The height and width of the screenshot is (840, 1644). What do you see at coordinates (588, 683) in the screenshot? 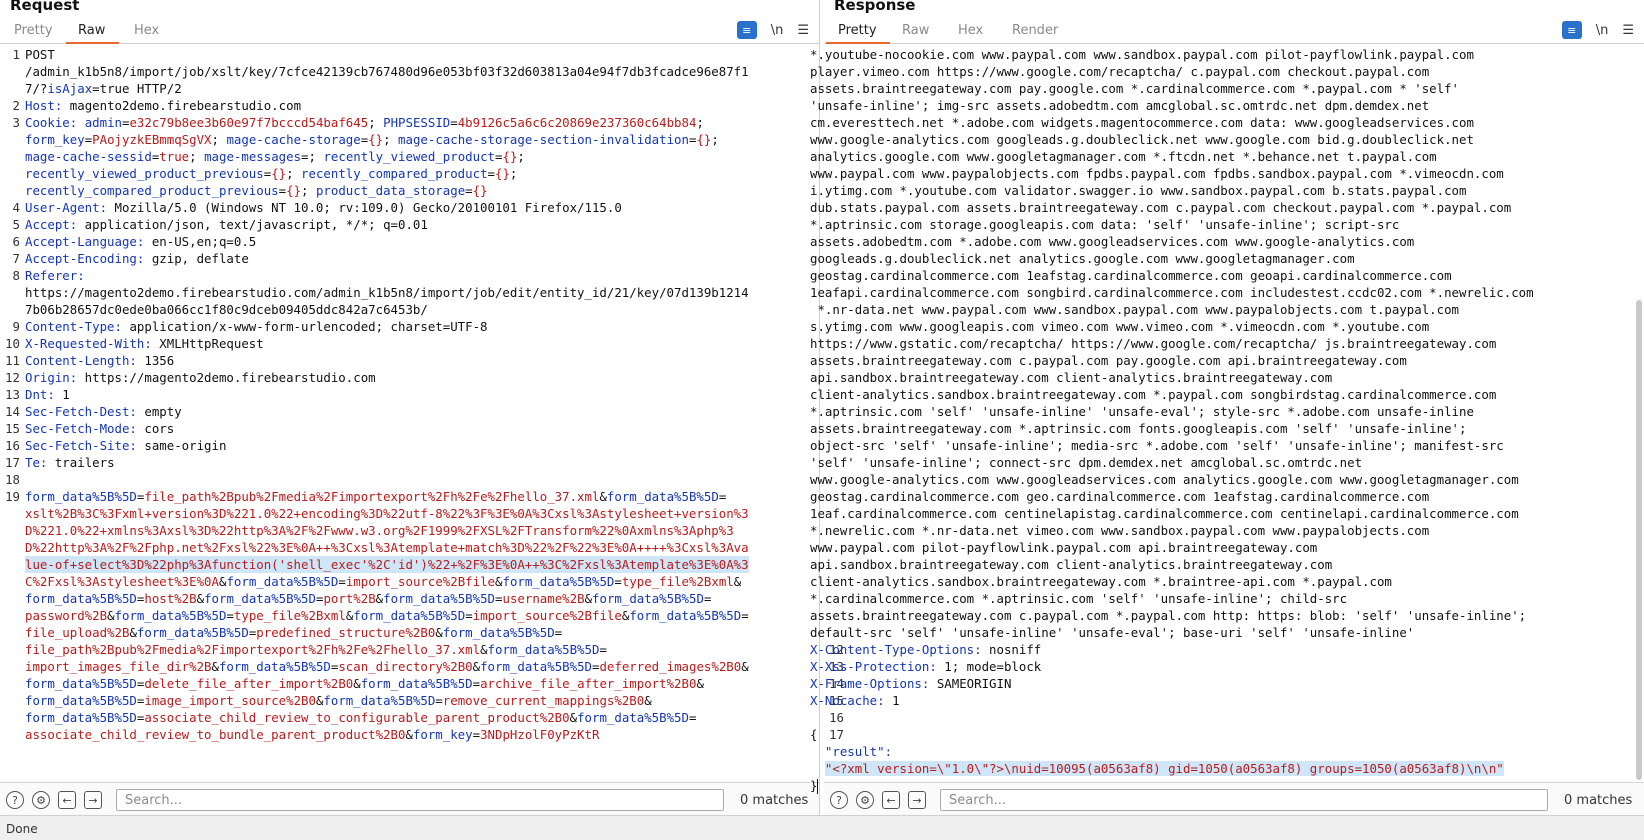
I see `code-value: archive_file_after_import%2B0` at bounding box center [588, 683].